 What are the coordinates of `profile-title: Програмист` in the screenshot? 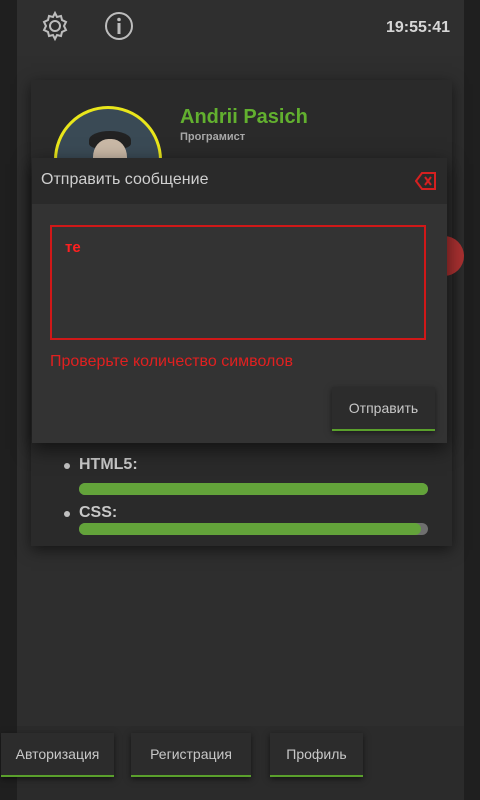 It's located at (213, 137).